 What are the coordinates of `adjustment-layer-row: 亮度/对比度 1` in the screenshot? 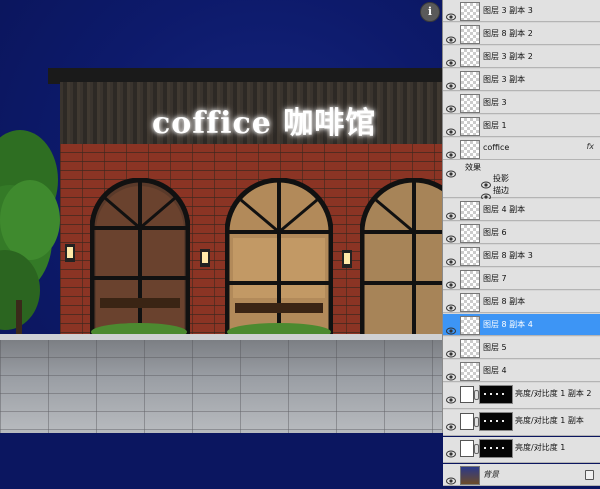 It's located at (521, 450).